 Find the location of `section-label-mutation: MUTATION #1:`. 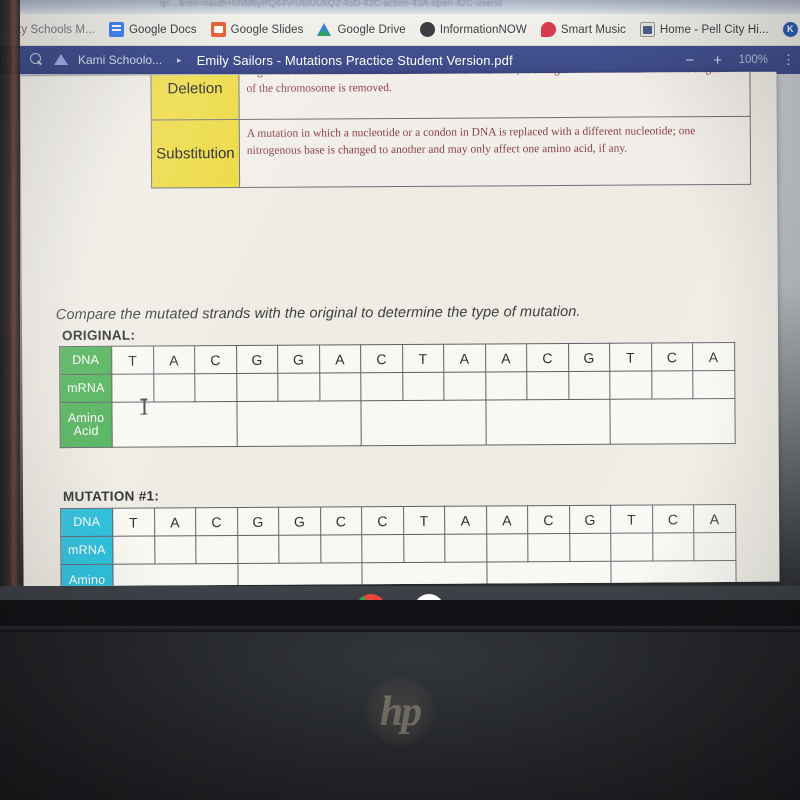

section-label-mutation: MUTATION #1: is located at coordinates (111, 496).